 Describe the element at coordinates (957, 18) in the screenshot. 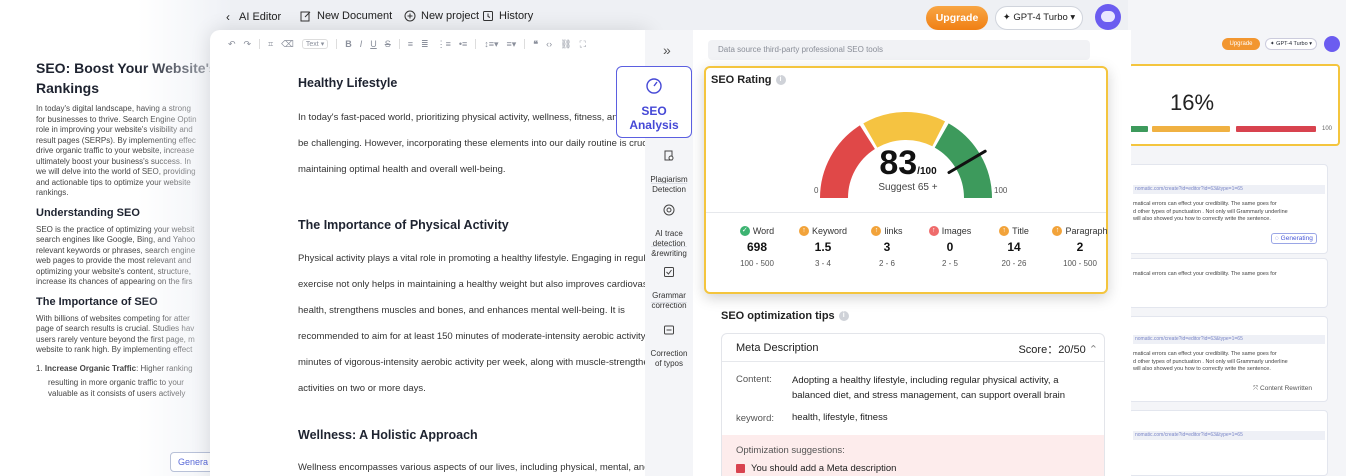

I see `upgrade-button: Upgrade` at that location.